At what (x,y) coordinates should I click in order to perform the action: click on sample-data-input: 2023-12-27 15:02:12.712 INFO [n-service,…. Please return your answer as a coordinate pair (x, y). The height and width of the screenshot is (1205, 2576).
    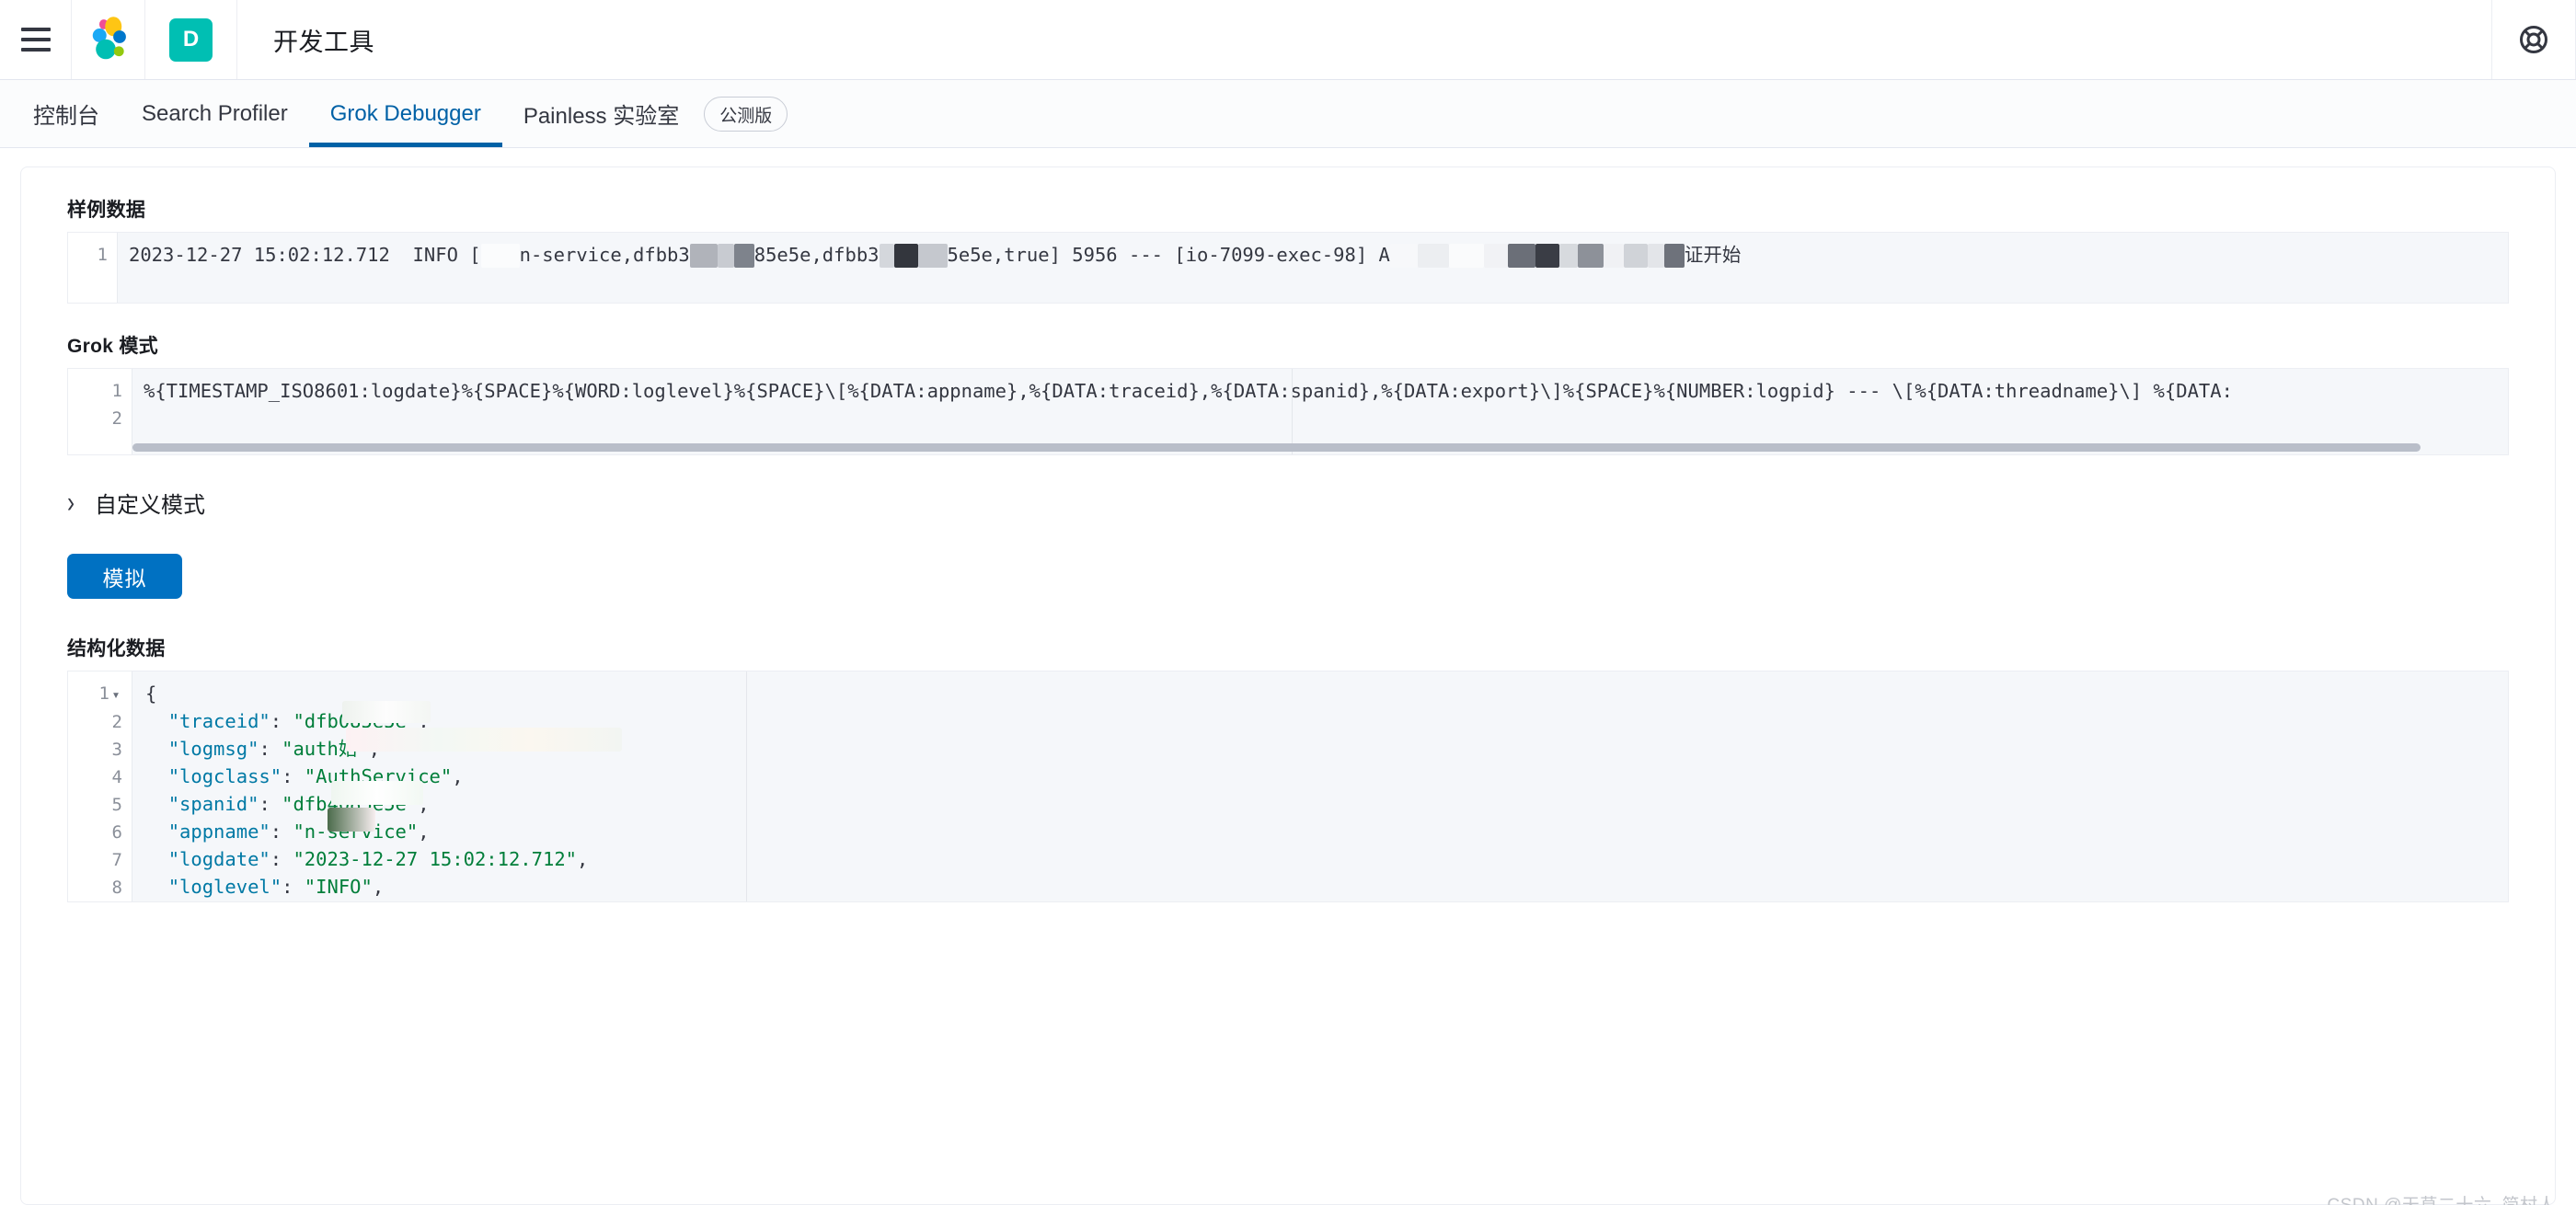
    Looking at the image, I should click on (1313, 268).